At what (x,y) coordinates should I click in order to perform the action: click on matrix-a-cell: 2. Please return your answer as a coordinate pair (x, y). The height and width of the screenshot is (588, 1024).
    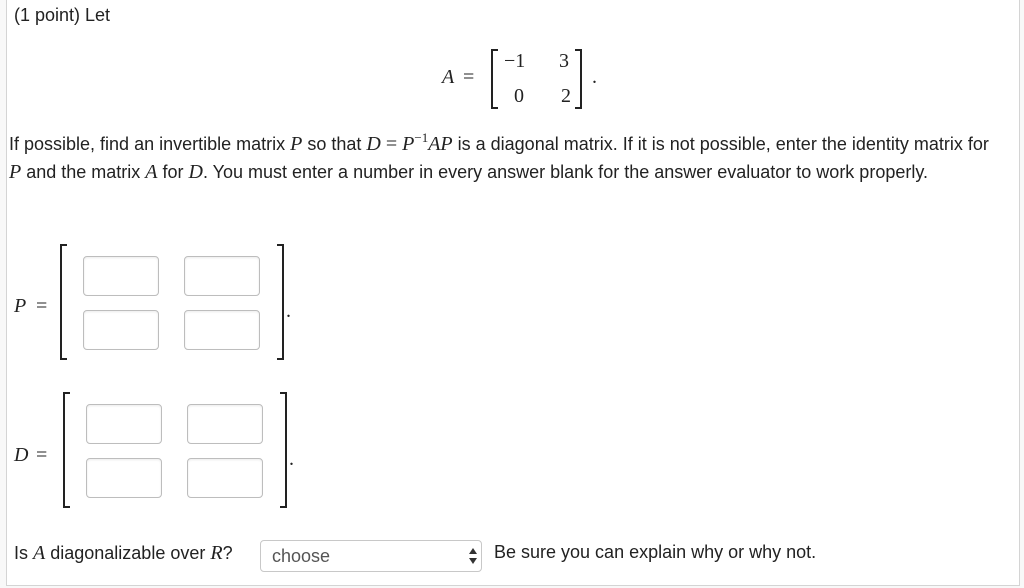
    Looking at the image, I should click on (566, 96).